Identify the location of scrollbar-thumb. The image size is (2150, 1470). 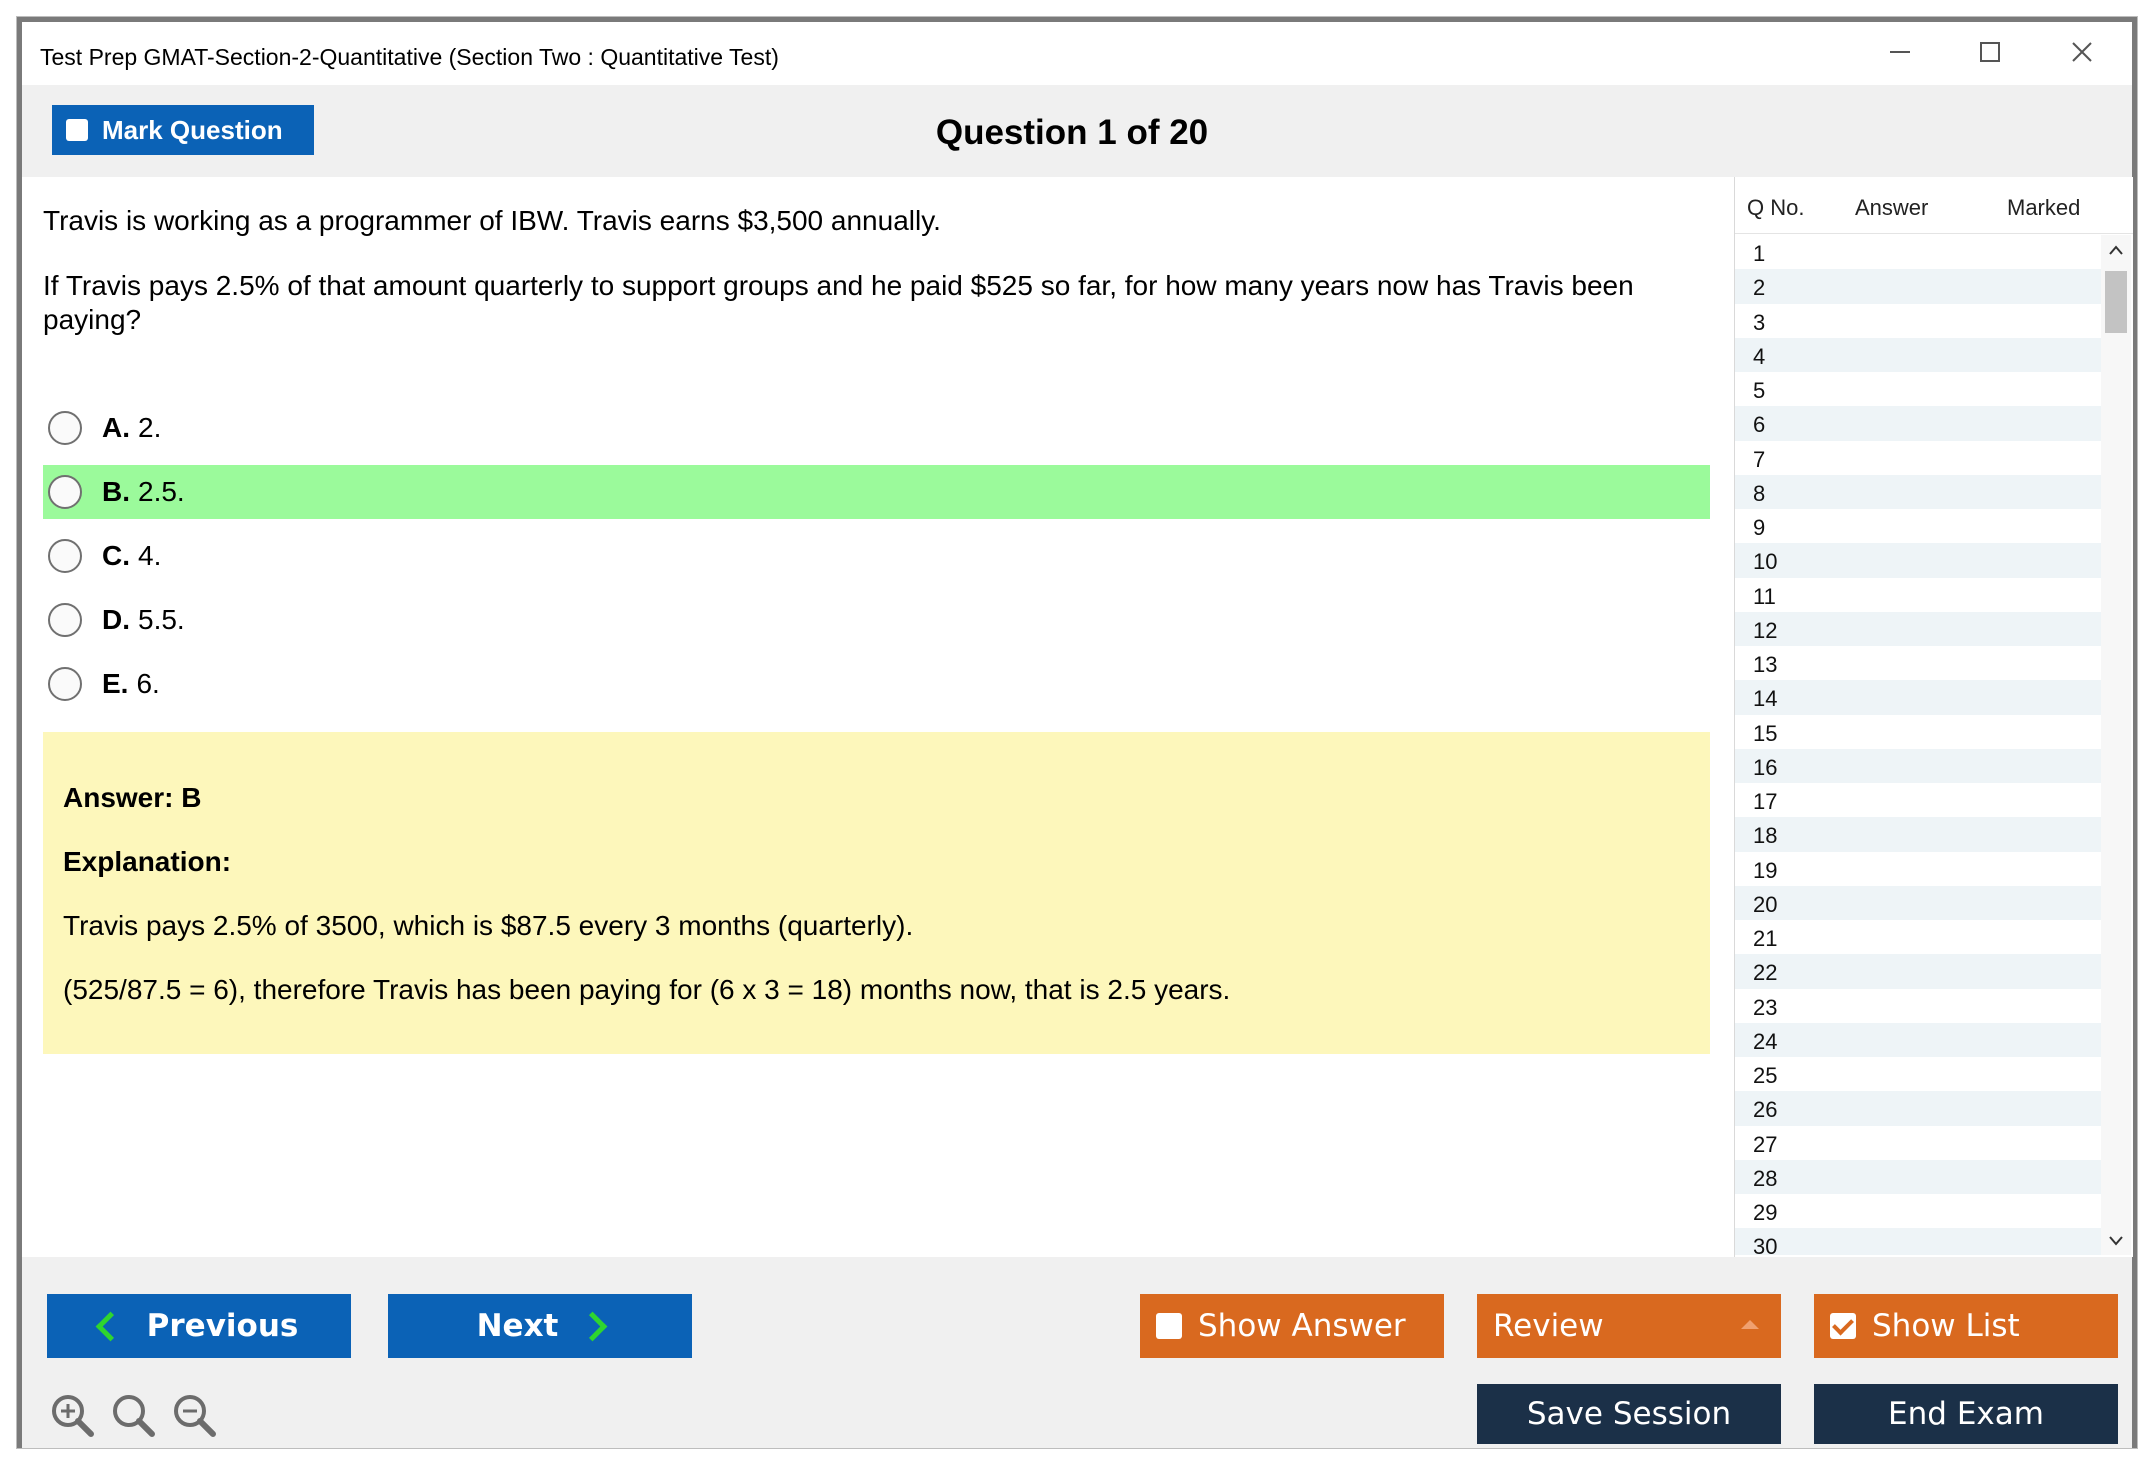
(2116, 302).